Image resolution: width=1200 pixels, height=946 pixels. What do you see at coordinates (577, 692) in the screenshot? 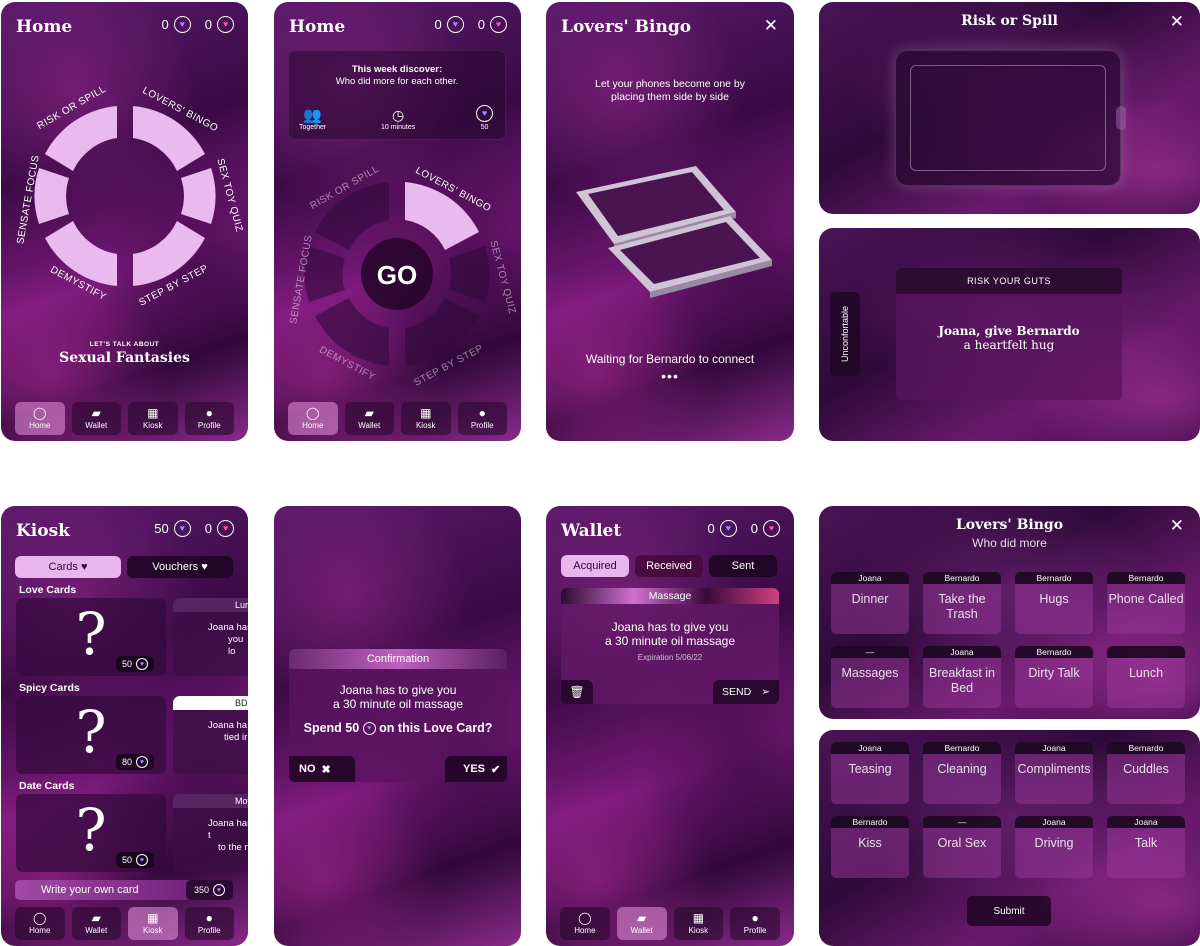
I see `delete-button: 🗑` at bounding box center [577, 692].